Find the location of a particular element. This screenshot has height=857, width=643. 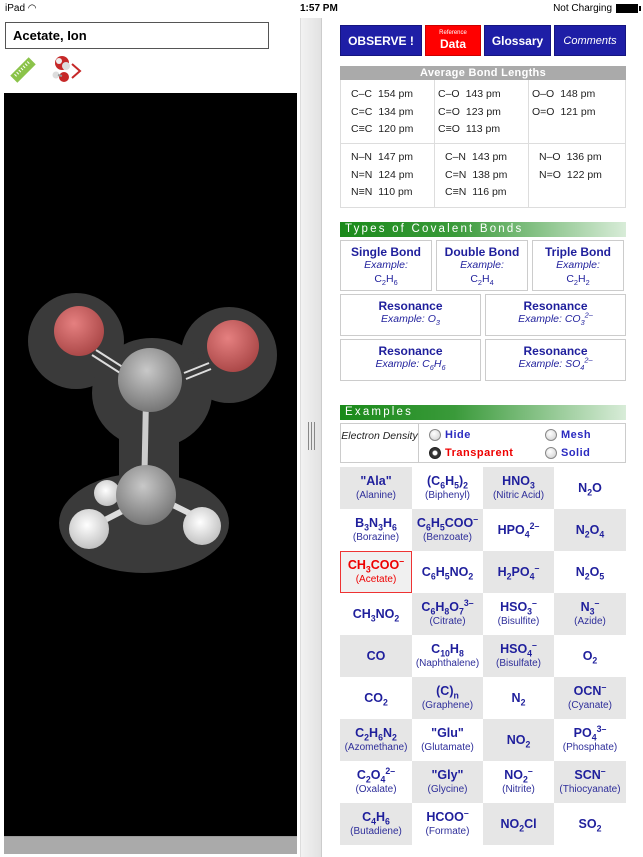

bond-type-card: Resonance Example: C6H6 is located at coordinates (410, 360).